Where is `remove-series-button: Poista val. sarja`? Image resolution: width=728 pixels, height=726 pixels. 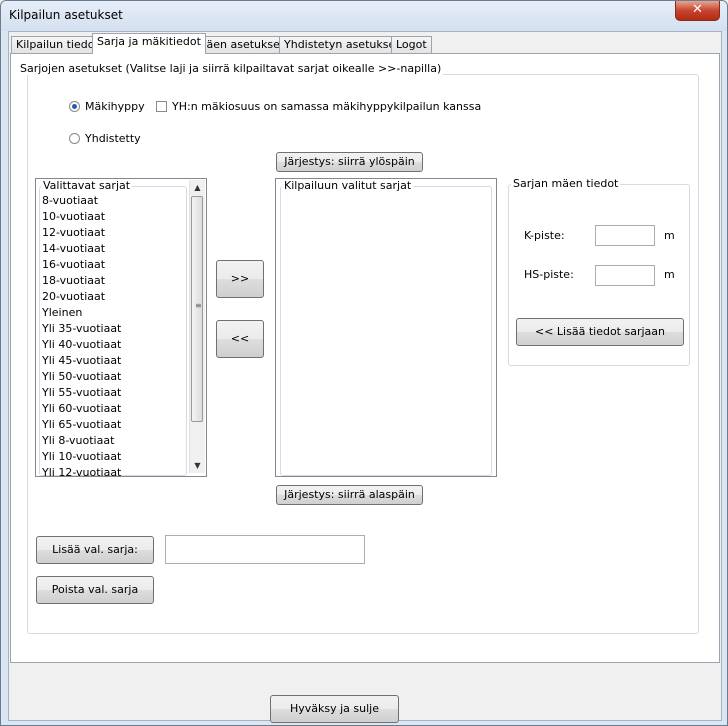 remove-series-button: Poista val. sarja is located at coordinates (95, 590).